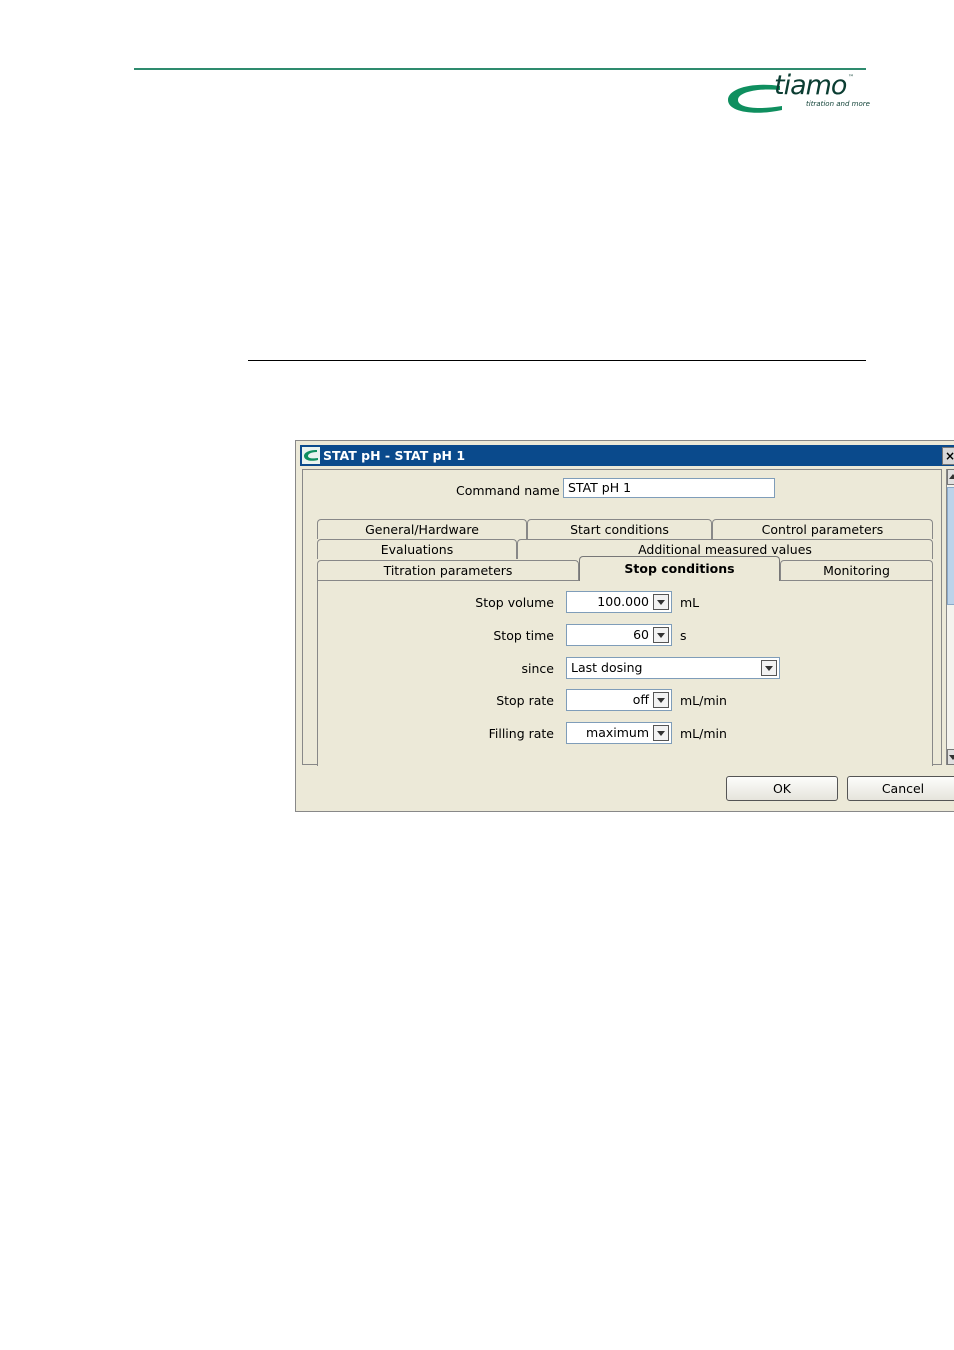 The width and height of the screenshot is (954, 1350). Describe the element at coordinates (856, 570) in the screenshot. I see `tab-monitoring: Monitoring` at that location.